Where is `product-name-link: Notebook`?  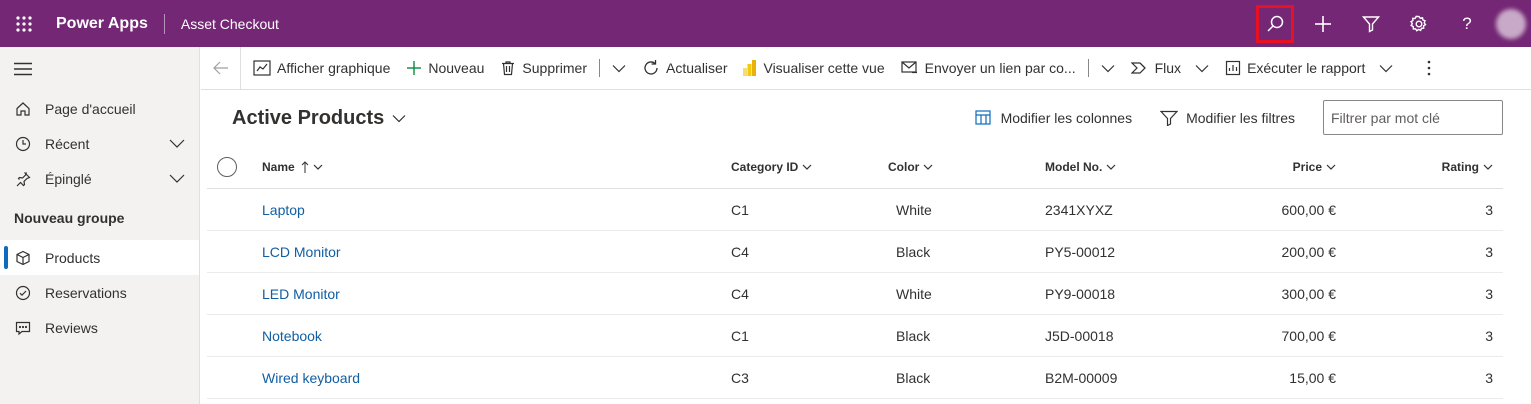 product-name-link: Notebook is located at coordinates (292, 336).